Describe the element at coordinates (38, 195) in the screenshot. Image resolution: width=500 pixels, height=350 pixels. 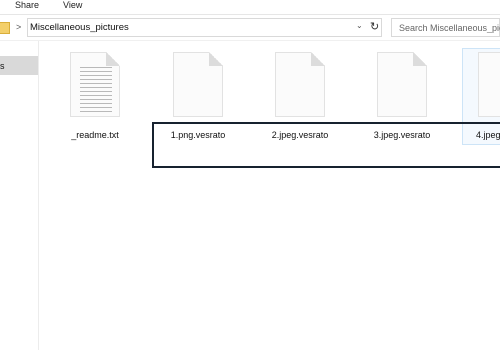
I see `pane-splitter` at that location.